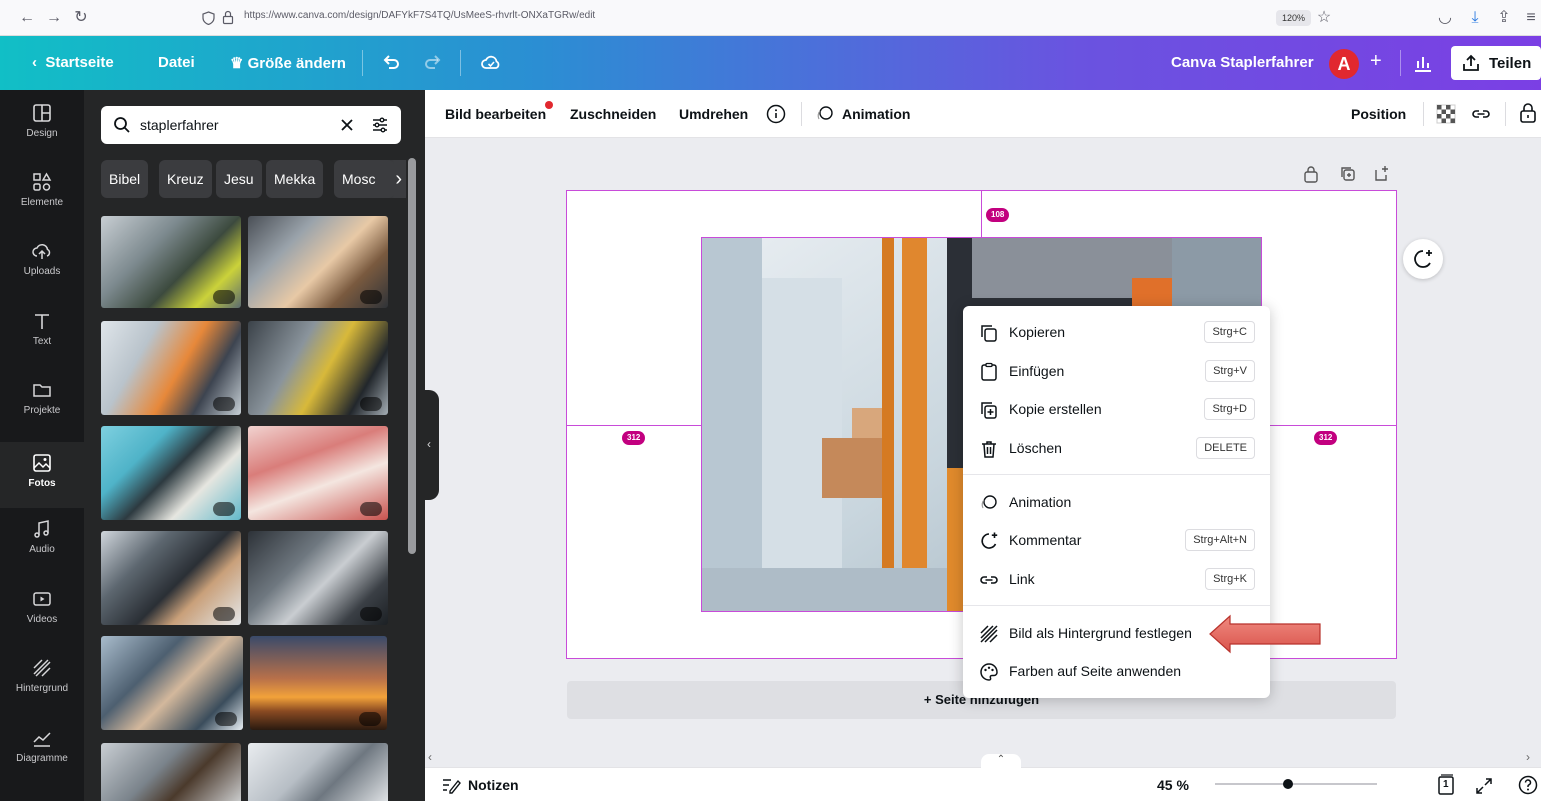 This screenshot has width=1541, height=801. I want to click on resize-button: ♛ Größe ändern, so click(288, 63).